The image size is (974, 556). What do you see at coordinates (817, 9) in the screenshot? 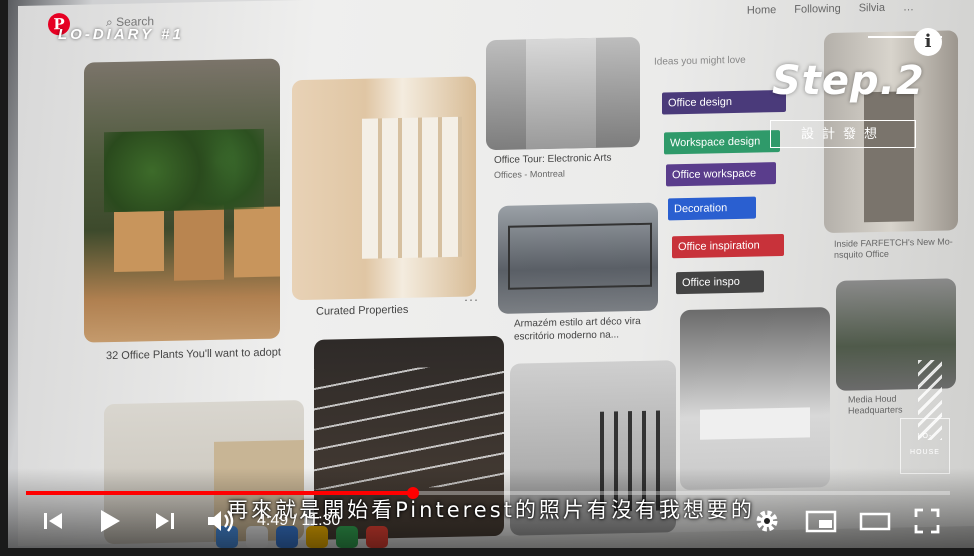
I see `nav-following: Following` at bounding box center [817, 9].